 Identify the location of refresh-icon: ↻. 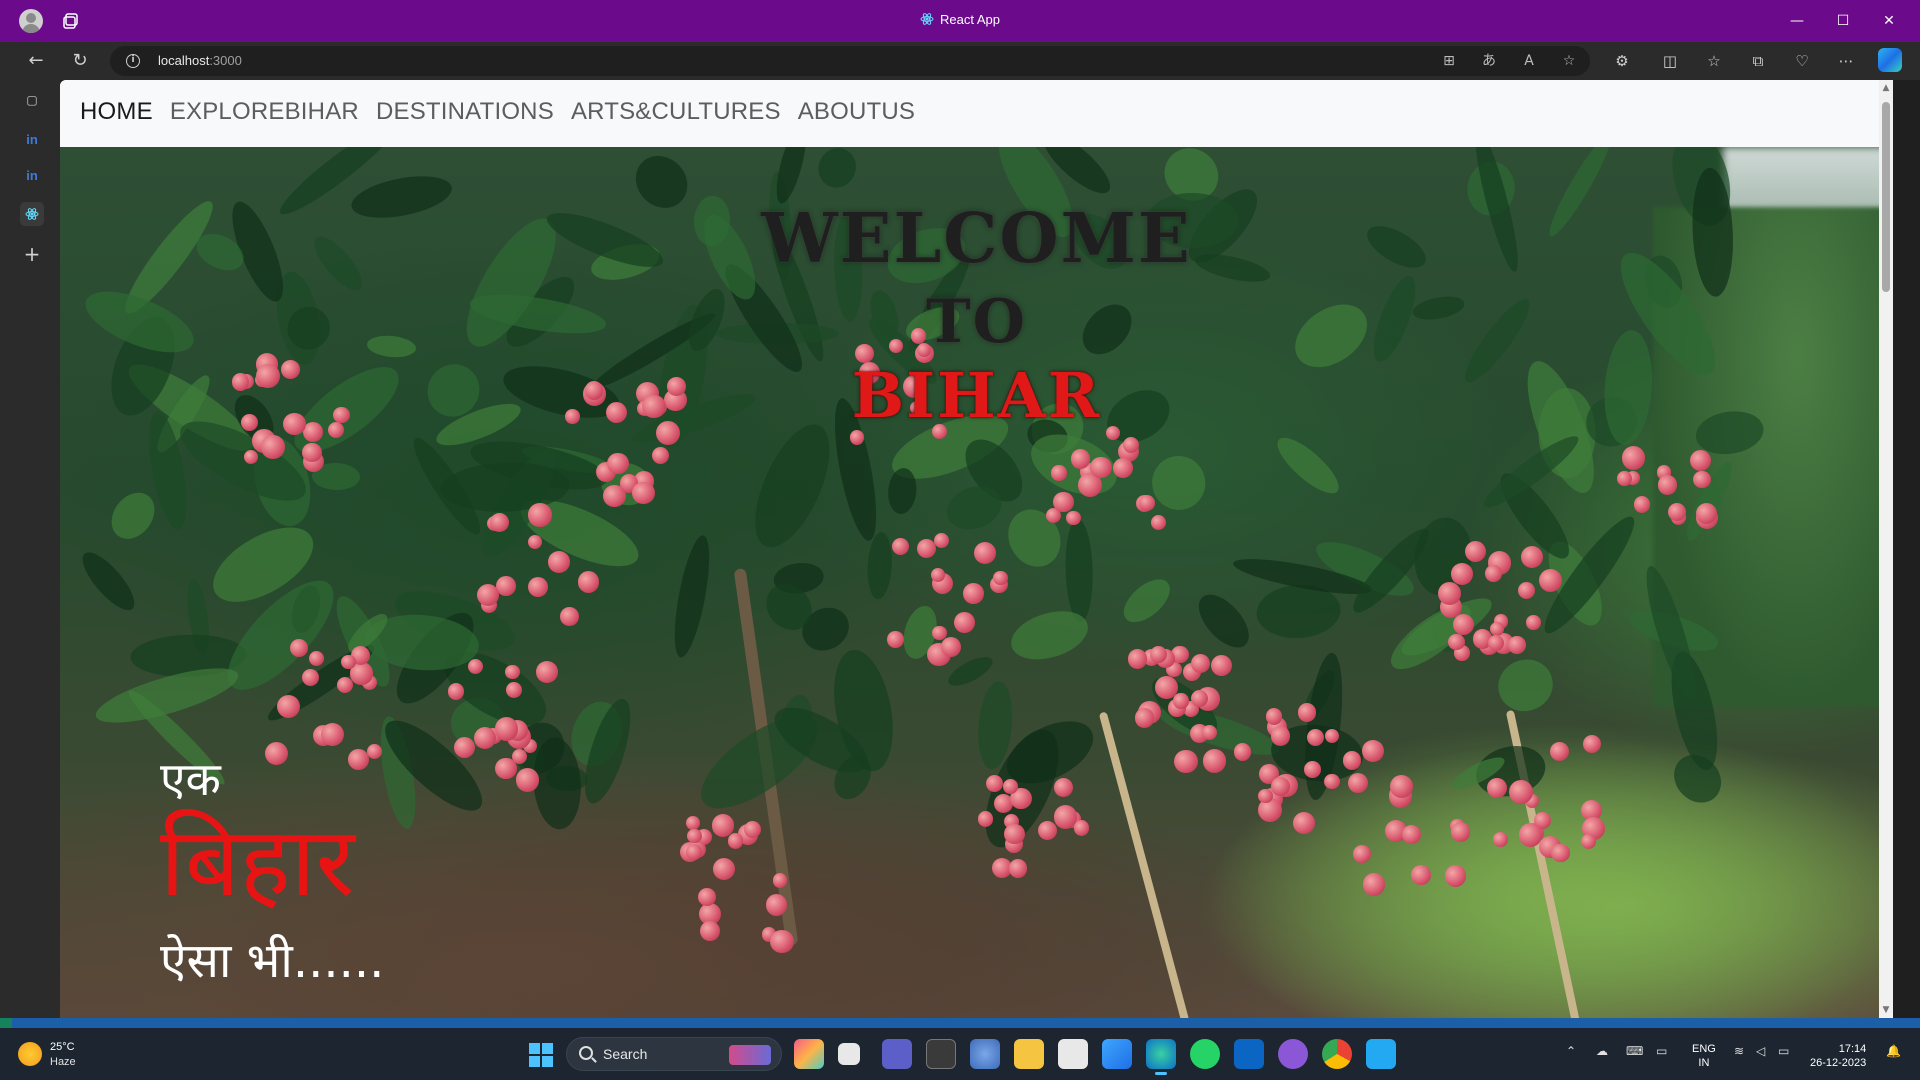
(80, 61).